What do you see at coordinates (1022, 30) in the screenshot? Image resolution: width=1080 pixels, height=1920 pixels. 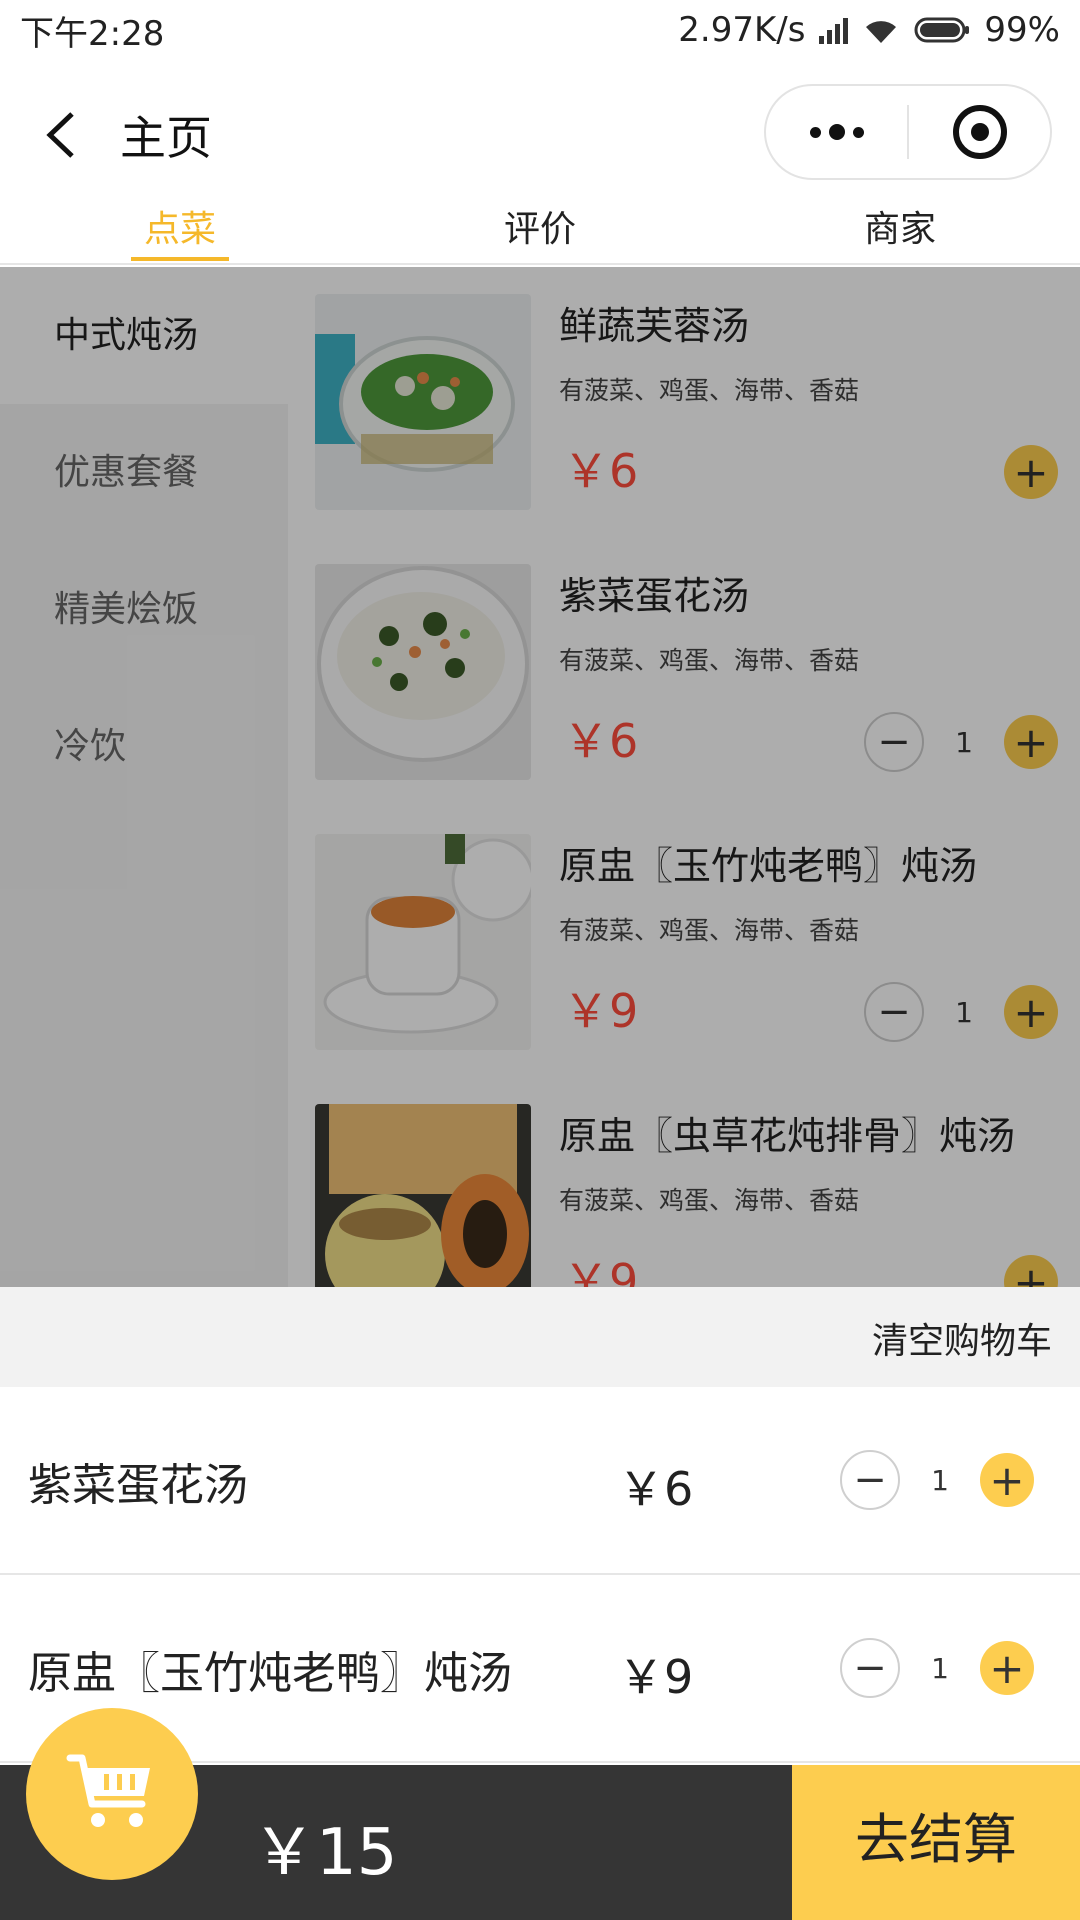 I see `battery-percent: 99%` at bounding box center [1022, 30].